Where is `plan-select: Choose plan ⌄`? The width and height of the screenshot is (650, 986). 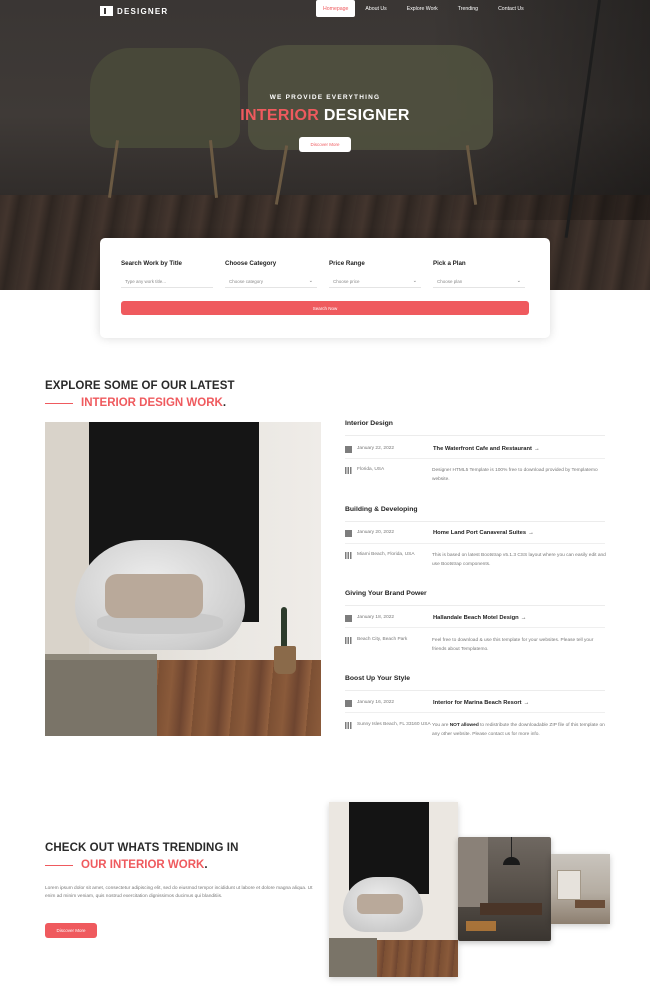 plan-select: Choose plan ⌄ is located at coordinates (479, 281).